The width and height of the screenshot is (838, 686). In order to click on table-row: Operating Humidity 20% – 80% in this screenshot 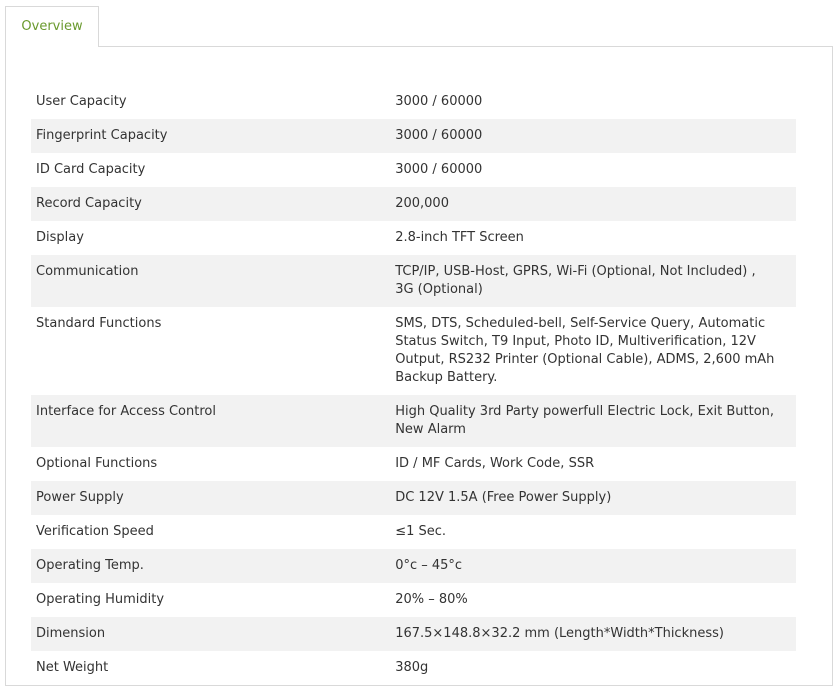, I will do `click(413, 600)`.